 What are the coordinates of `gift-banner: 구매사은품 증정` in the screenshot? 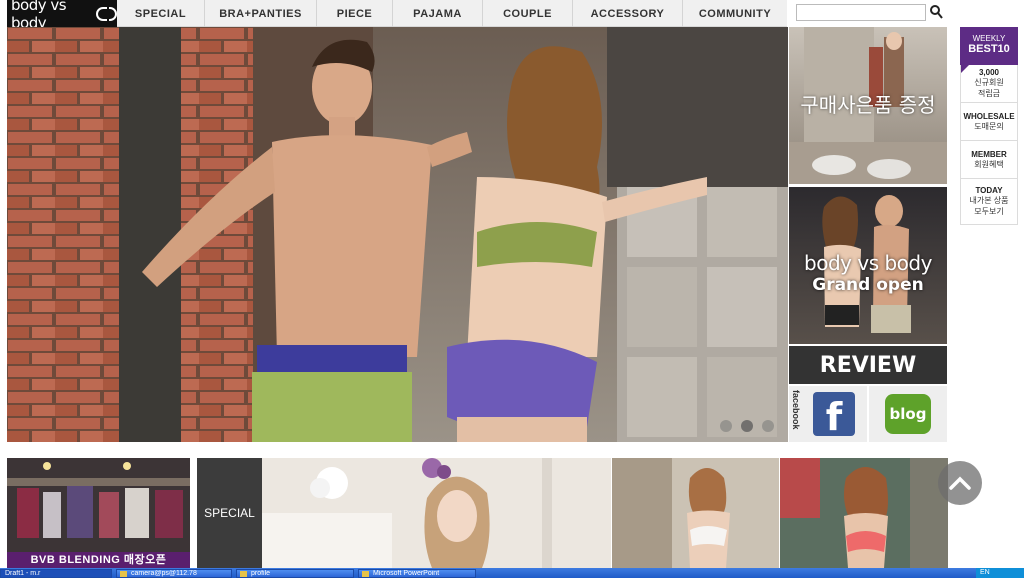 It's located at (868, 105).